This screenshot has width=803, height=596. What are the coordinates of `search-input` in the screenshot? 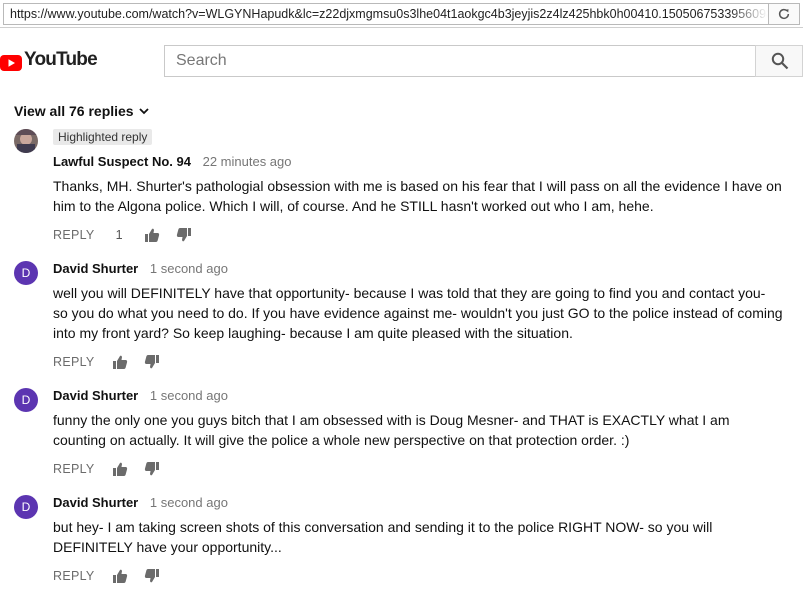 It's located at (460, 61).